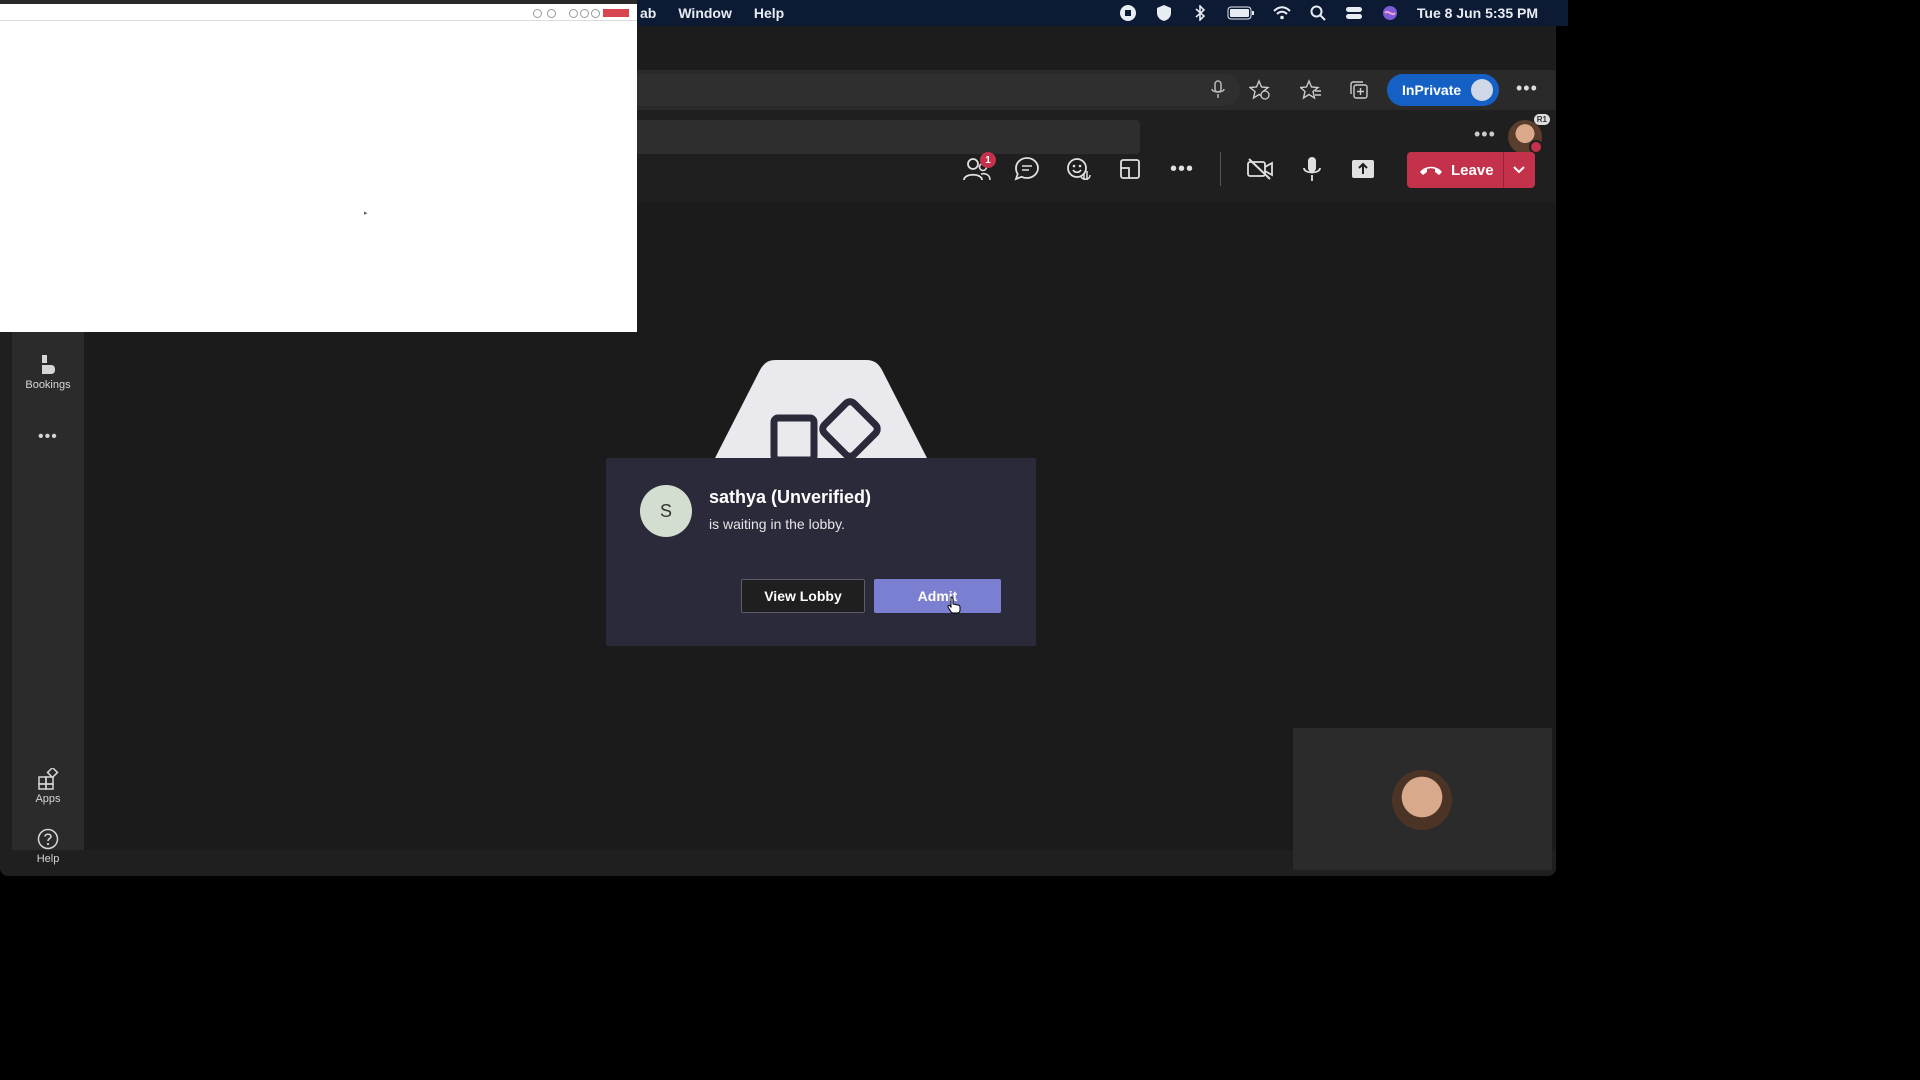  Describe the element at coordinates (1318, 13) in the screenshot. I see `spotlight-search-icon` at that location.